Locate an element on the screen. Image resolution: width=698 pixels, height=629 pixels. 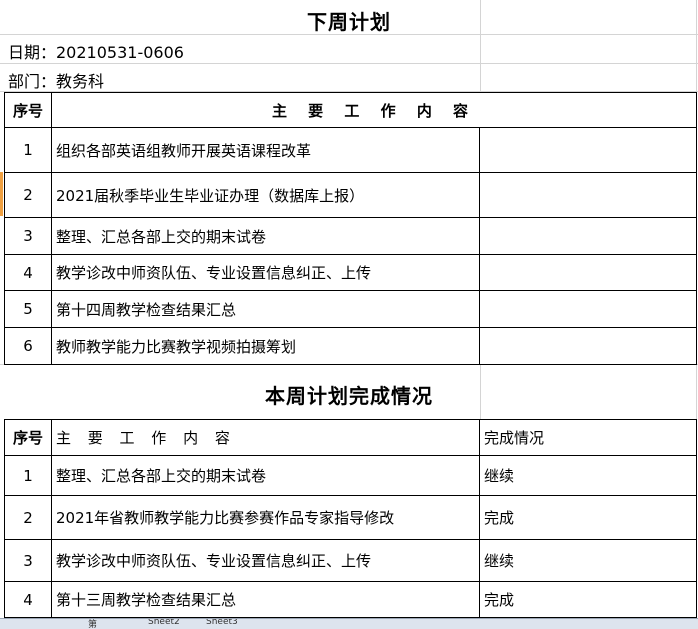
table-row: 5 第十四周教学检查结果汇总 is located at coordinates (350, 309).